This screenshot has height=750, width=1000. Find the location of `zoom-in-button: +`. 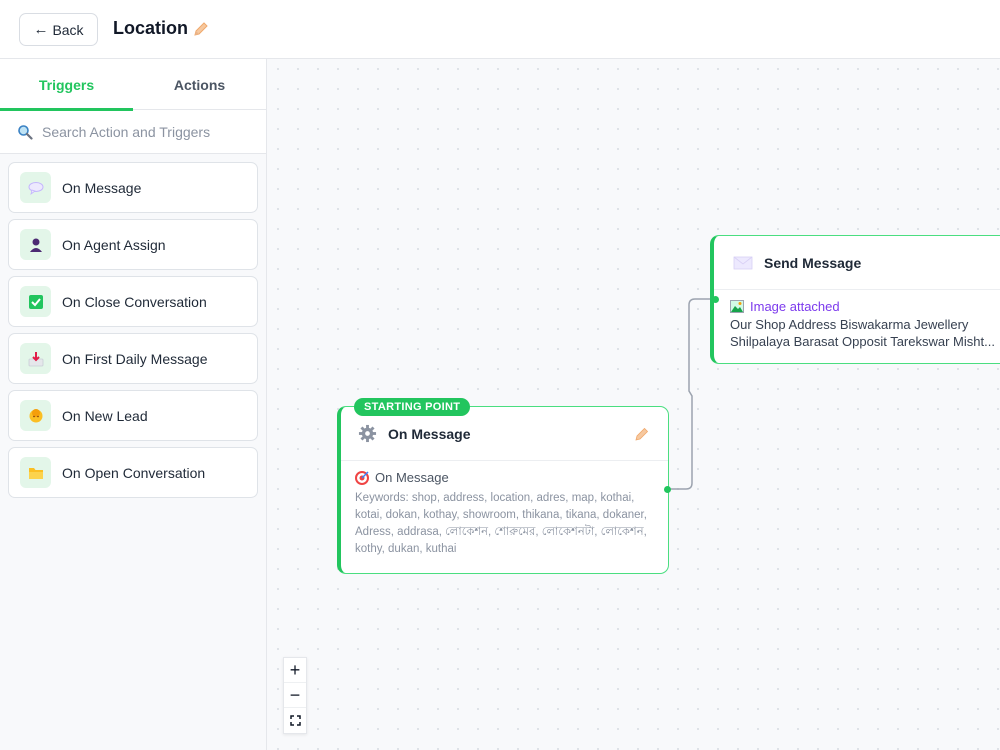

zoom-in-button: + is located at coordinates (295, 670).